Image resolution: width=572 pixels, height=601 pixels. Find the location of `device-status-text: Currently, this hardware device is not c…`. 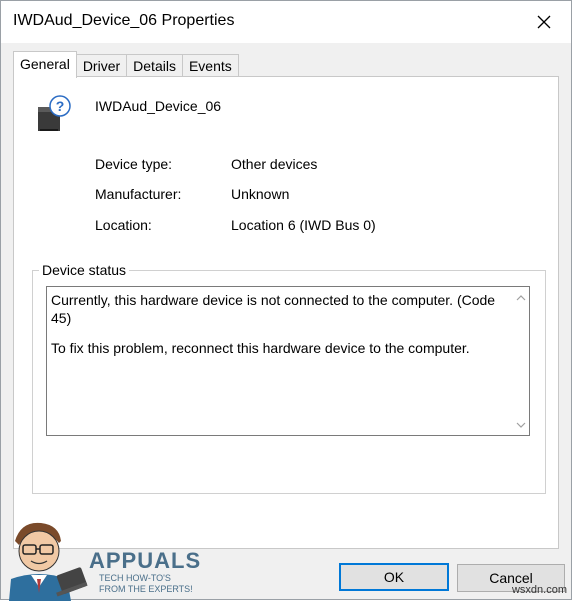

device-status-text: Currently, this hardware device is not c… is located at coordinates (279, 330).